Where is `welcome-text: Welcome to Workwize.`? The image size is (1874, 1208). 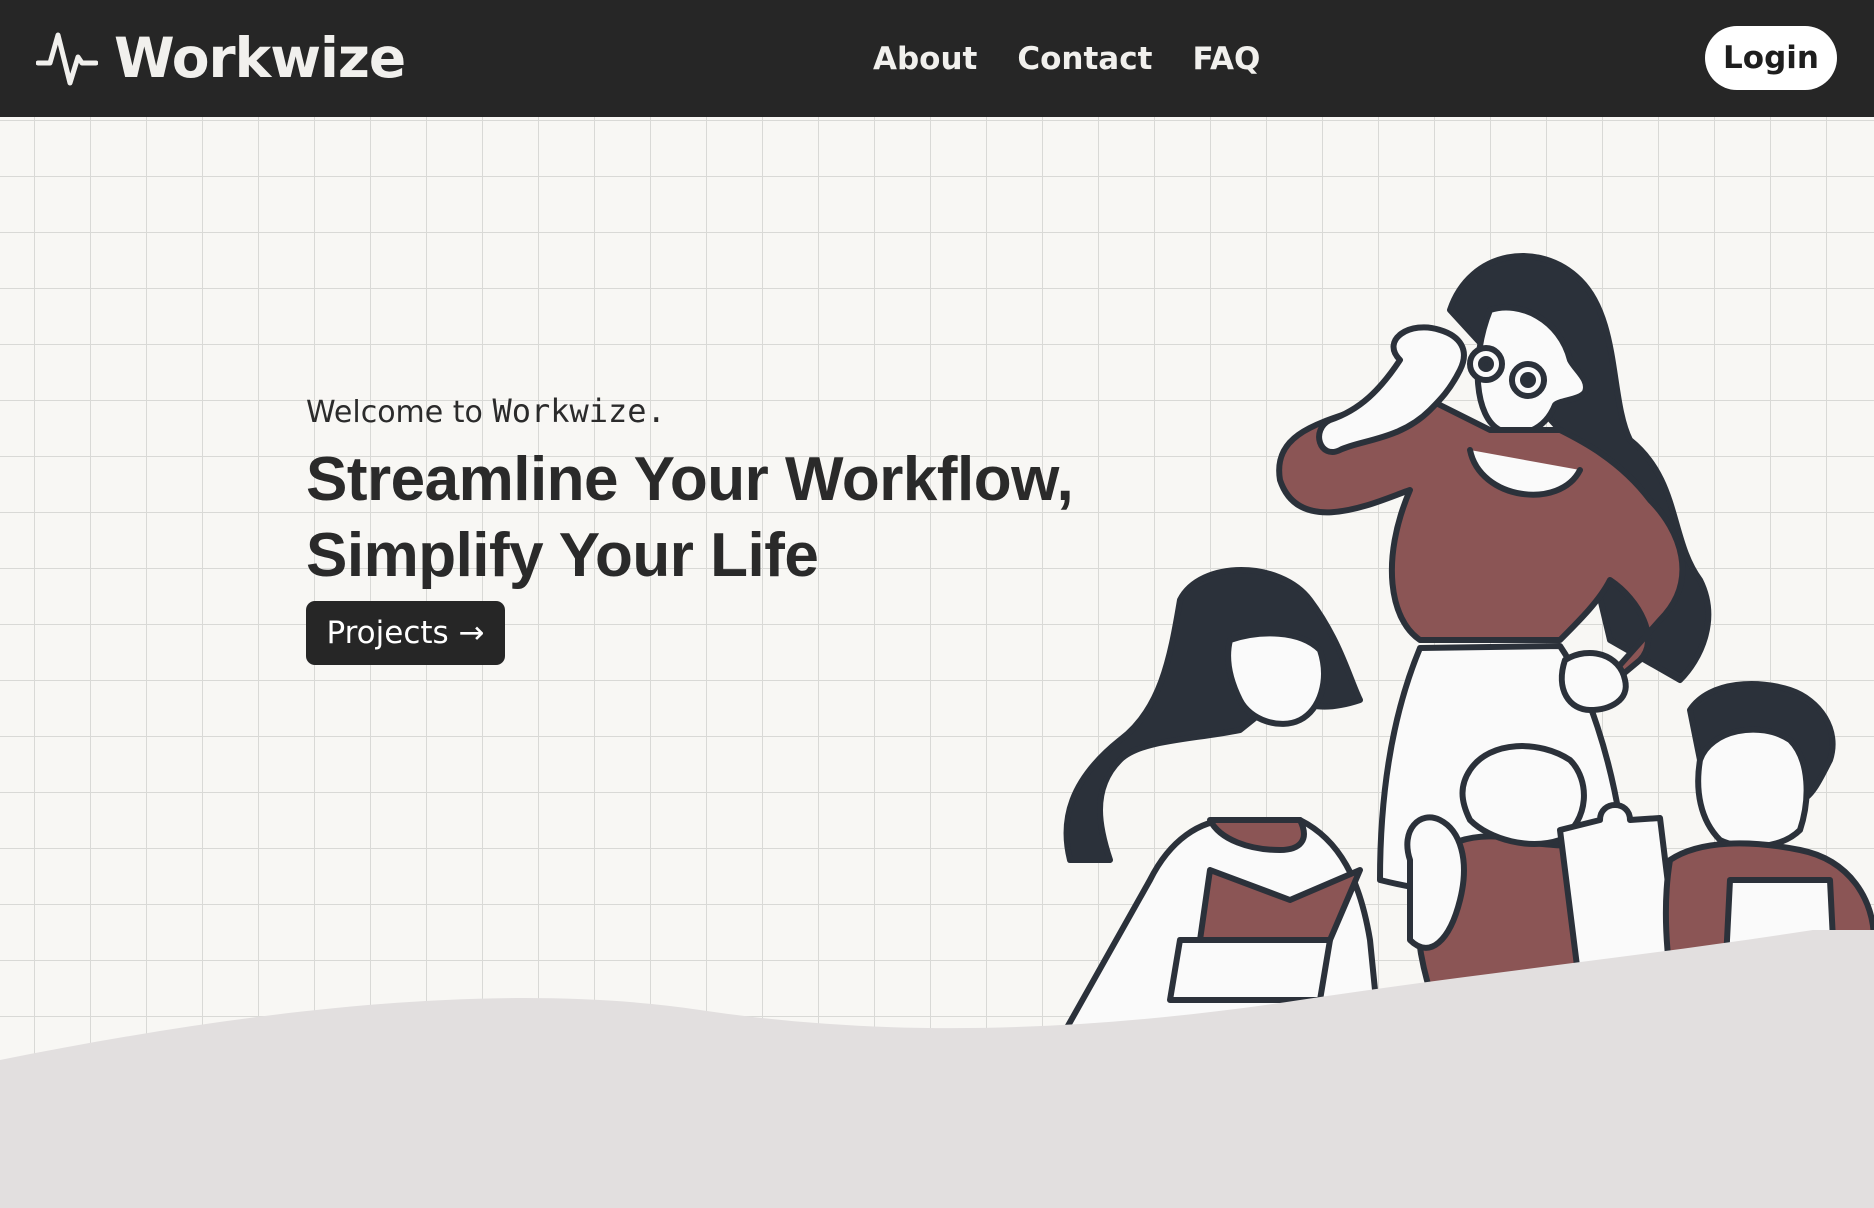
welcome-text: Welcome to Workwize. is located at coordinates (689, 412).